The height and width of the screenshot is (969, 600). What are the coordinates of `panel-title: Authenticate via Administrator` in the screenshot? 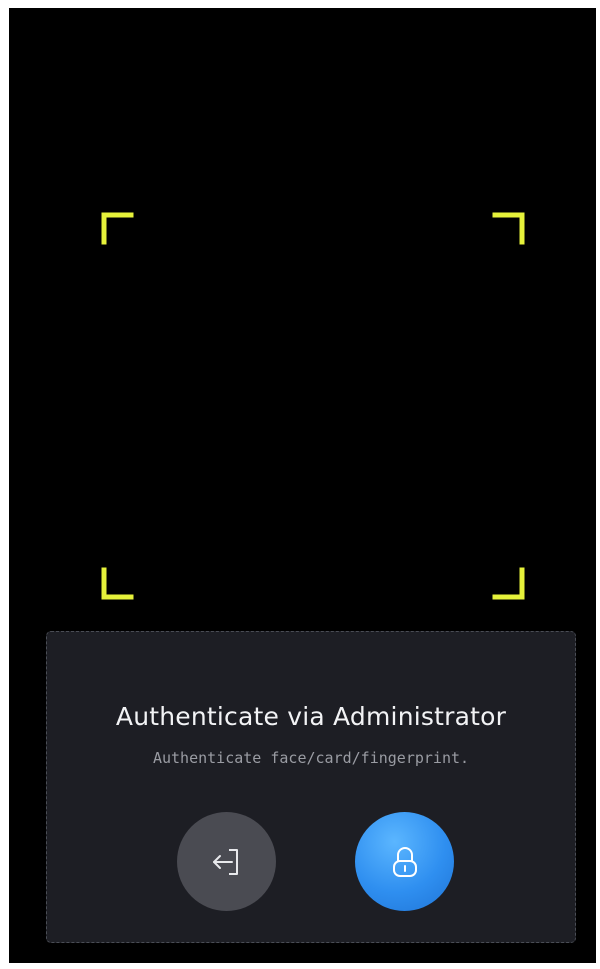 It's located at (311, 716).